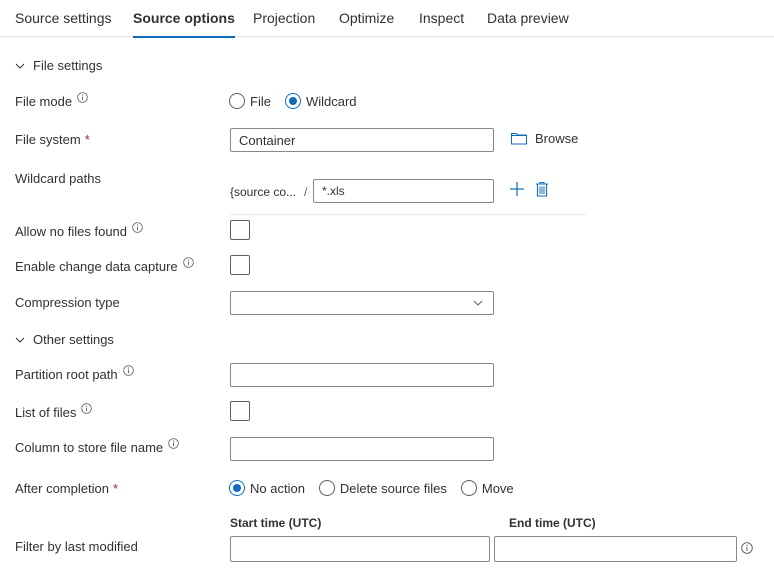 The width and height of the screenshot is (774, 579). I want to click on other-settings-heading: Other settings, so click(73, 339).